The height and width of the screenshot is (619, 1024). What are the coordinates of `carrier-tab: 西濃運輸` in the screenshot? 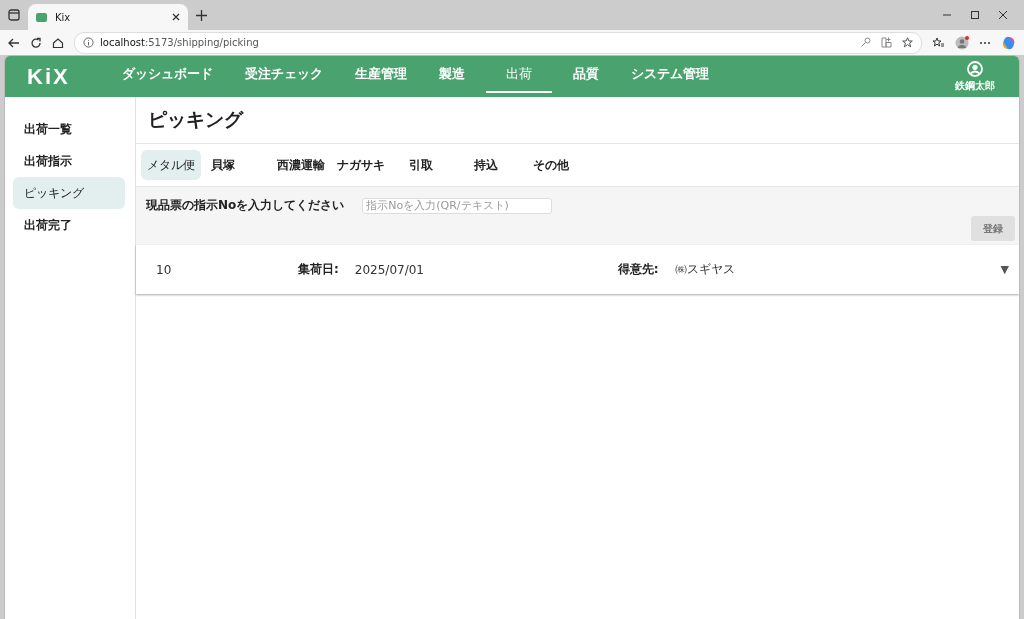 It's located at (301, 165).